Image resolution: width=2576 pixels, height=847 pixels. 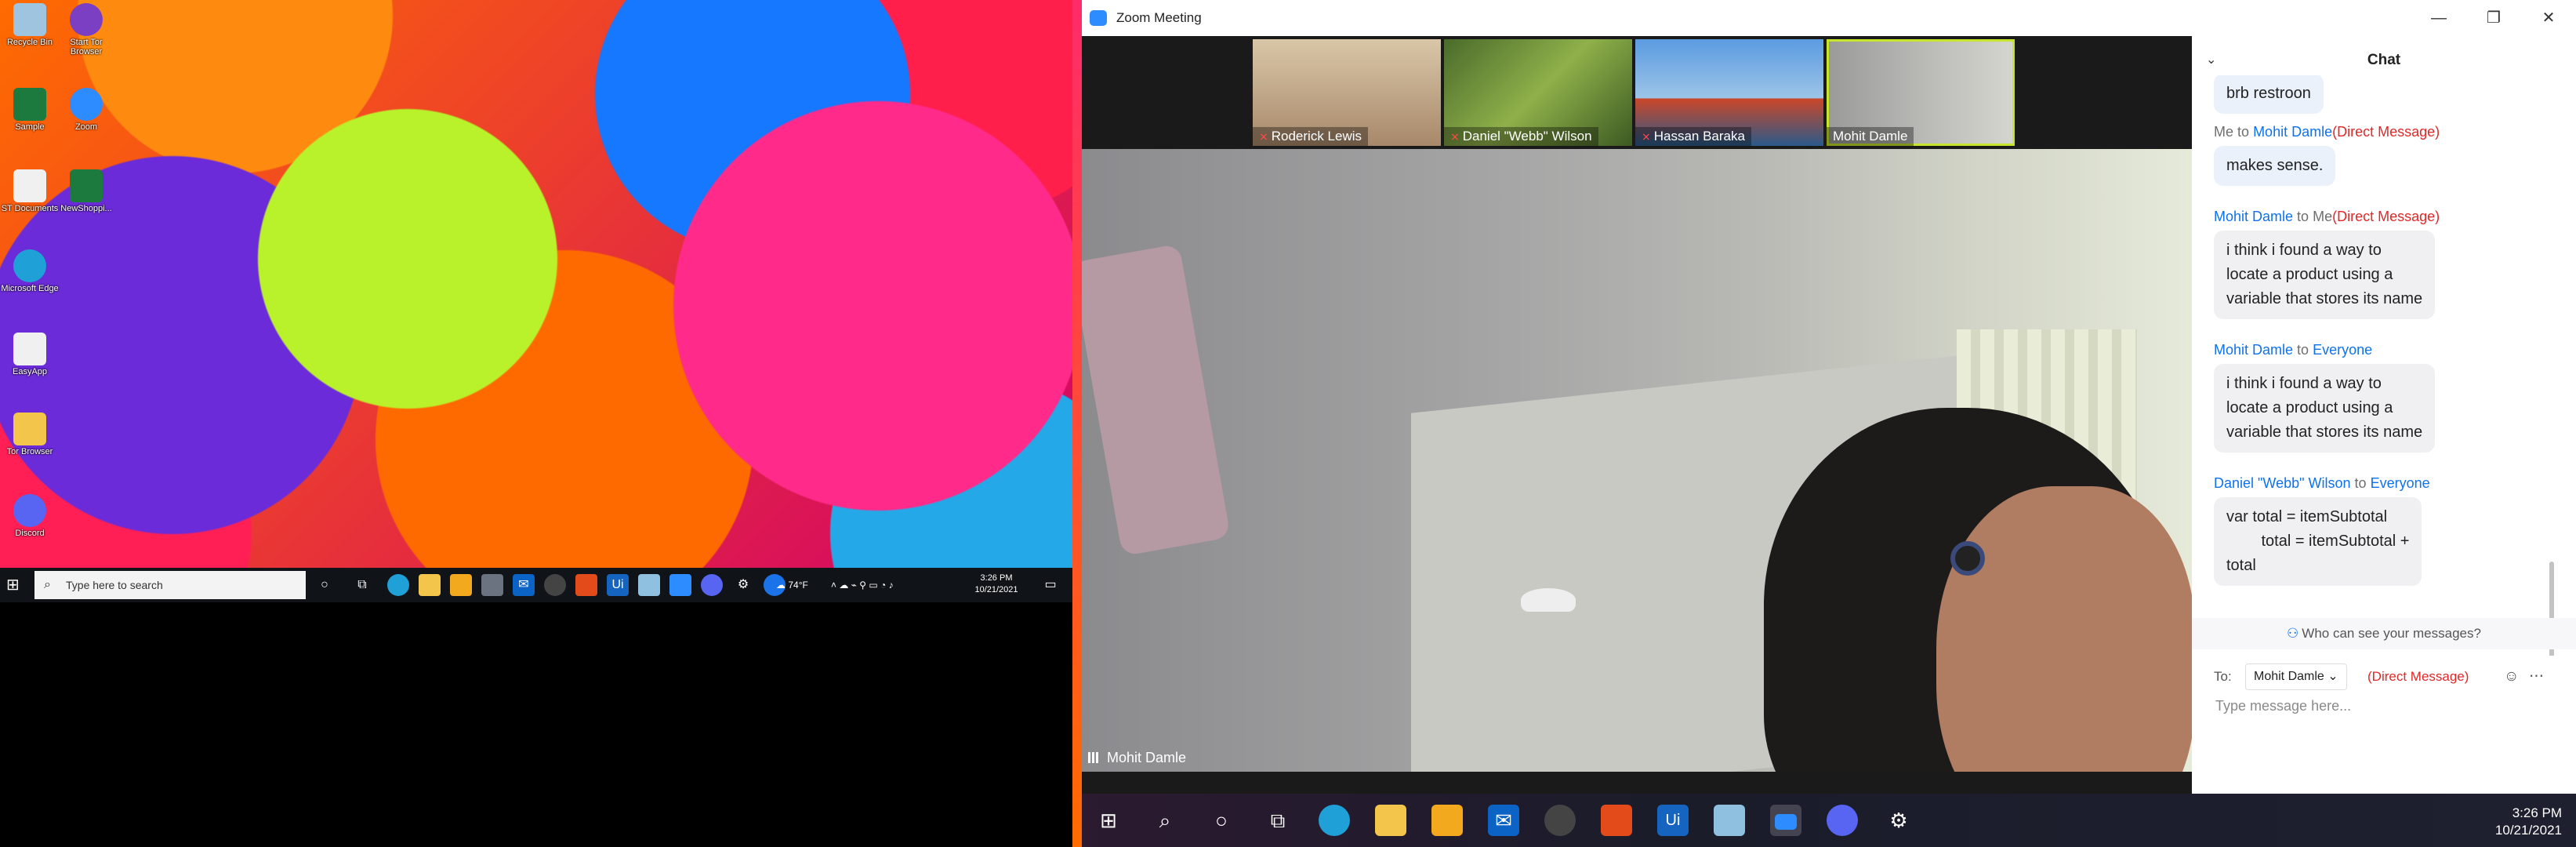 What do you see at coordinates (2293, 350) in the screenshot?
I see `message-meta: Mohit Damle to Everyone` at bounding box center [2293, 350].